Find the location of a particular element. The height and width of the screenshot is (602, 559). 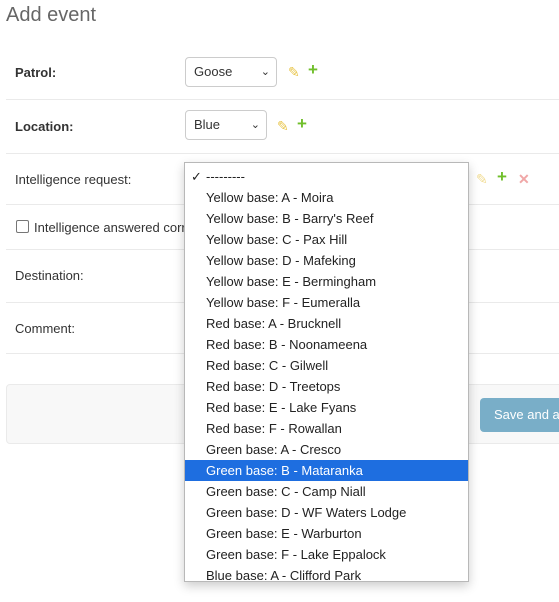

dropdown-option: Yellow base: F - Eumeralla is located at coordinates (326, 302).